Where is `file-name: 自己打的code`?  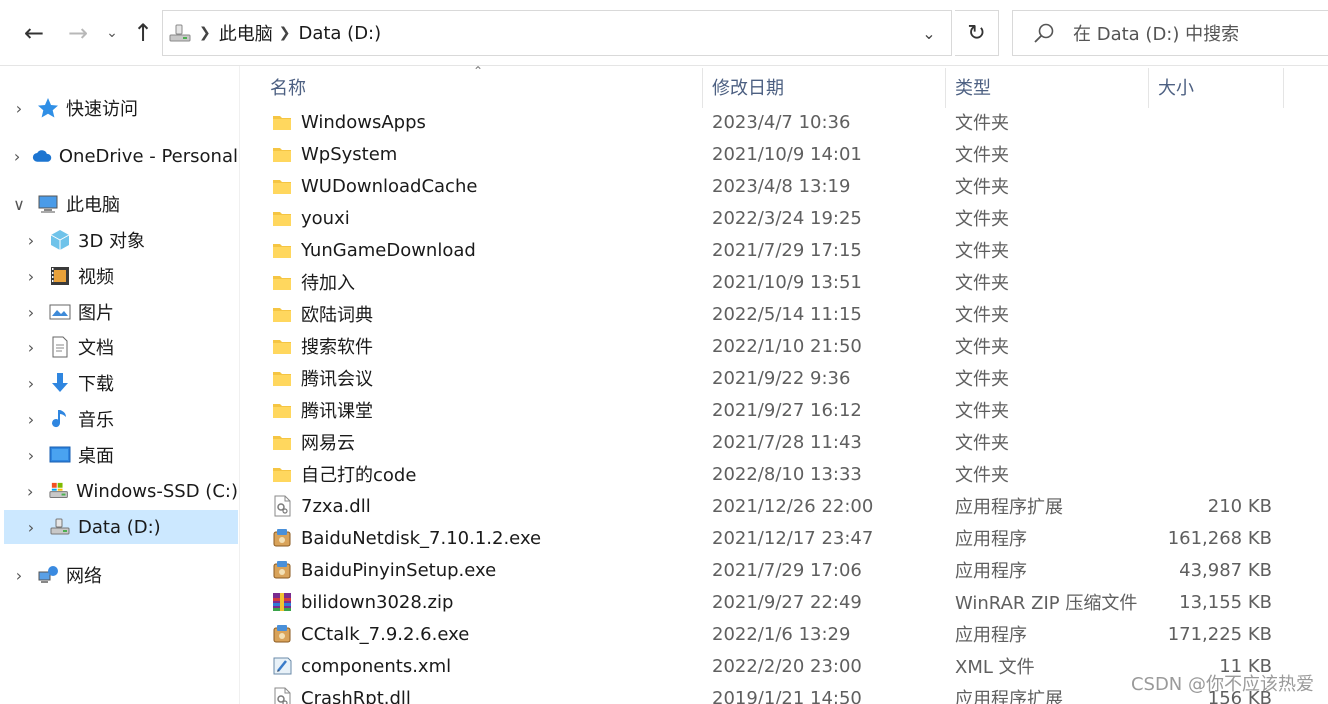 file-name: 自己打的code is located at coordinates (359, 475).